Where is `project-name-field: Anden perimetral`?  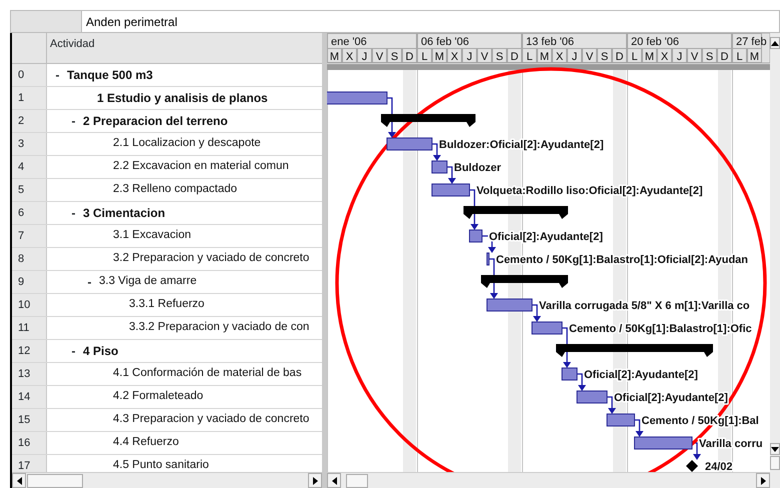
project-name-field: Anden perimetral is located at coordinates (431, 21).